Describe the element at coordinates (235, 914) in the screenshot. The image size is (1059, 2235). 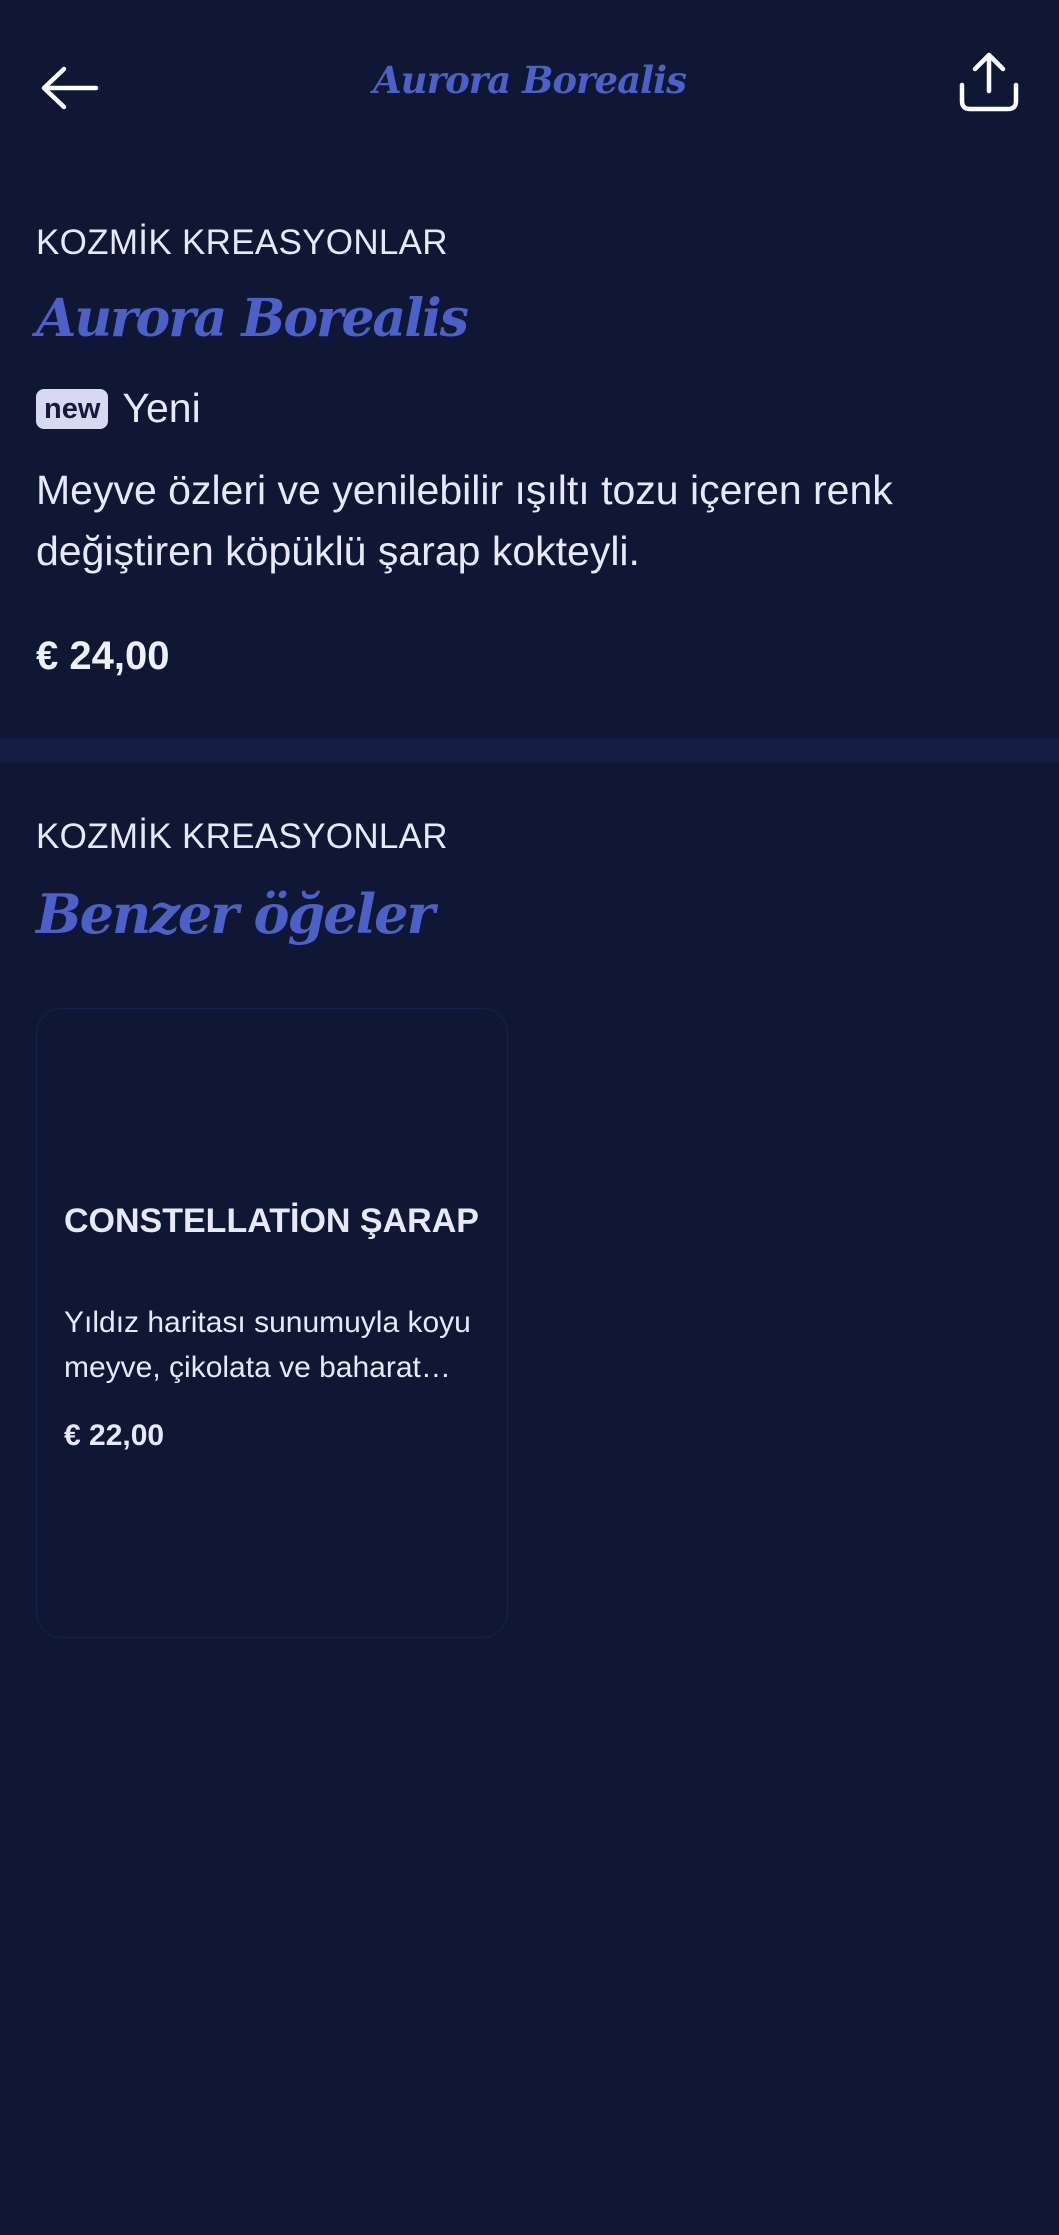
I see `similar-items-title: Benzer öğeler` at that location.